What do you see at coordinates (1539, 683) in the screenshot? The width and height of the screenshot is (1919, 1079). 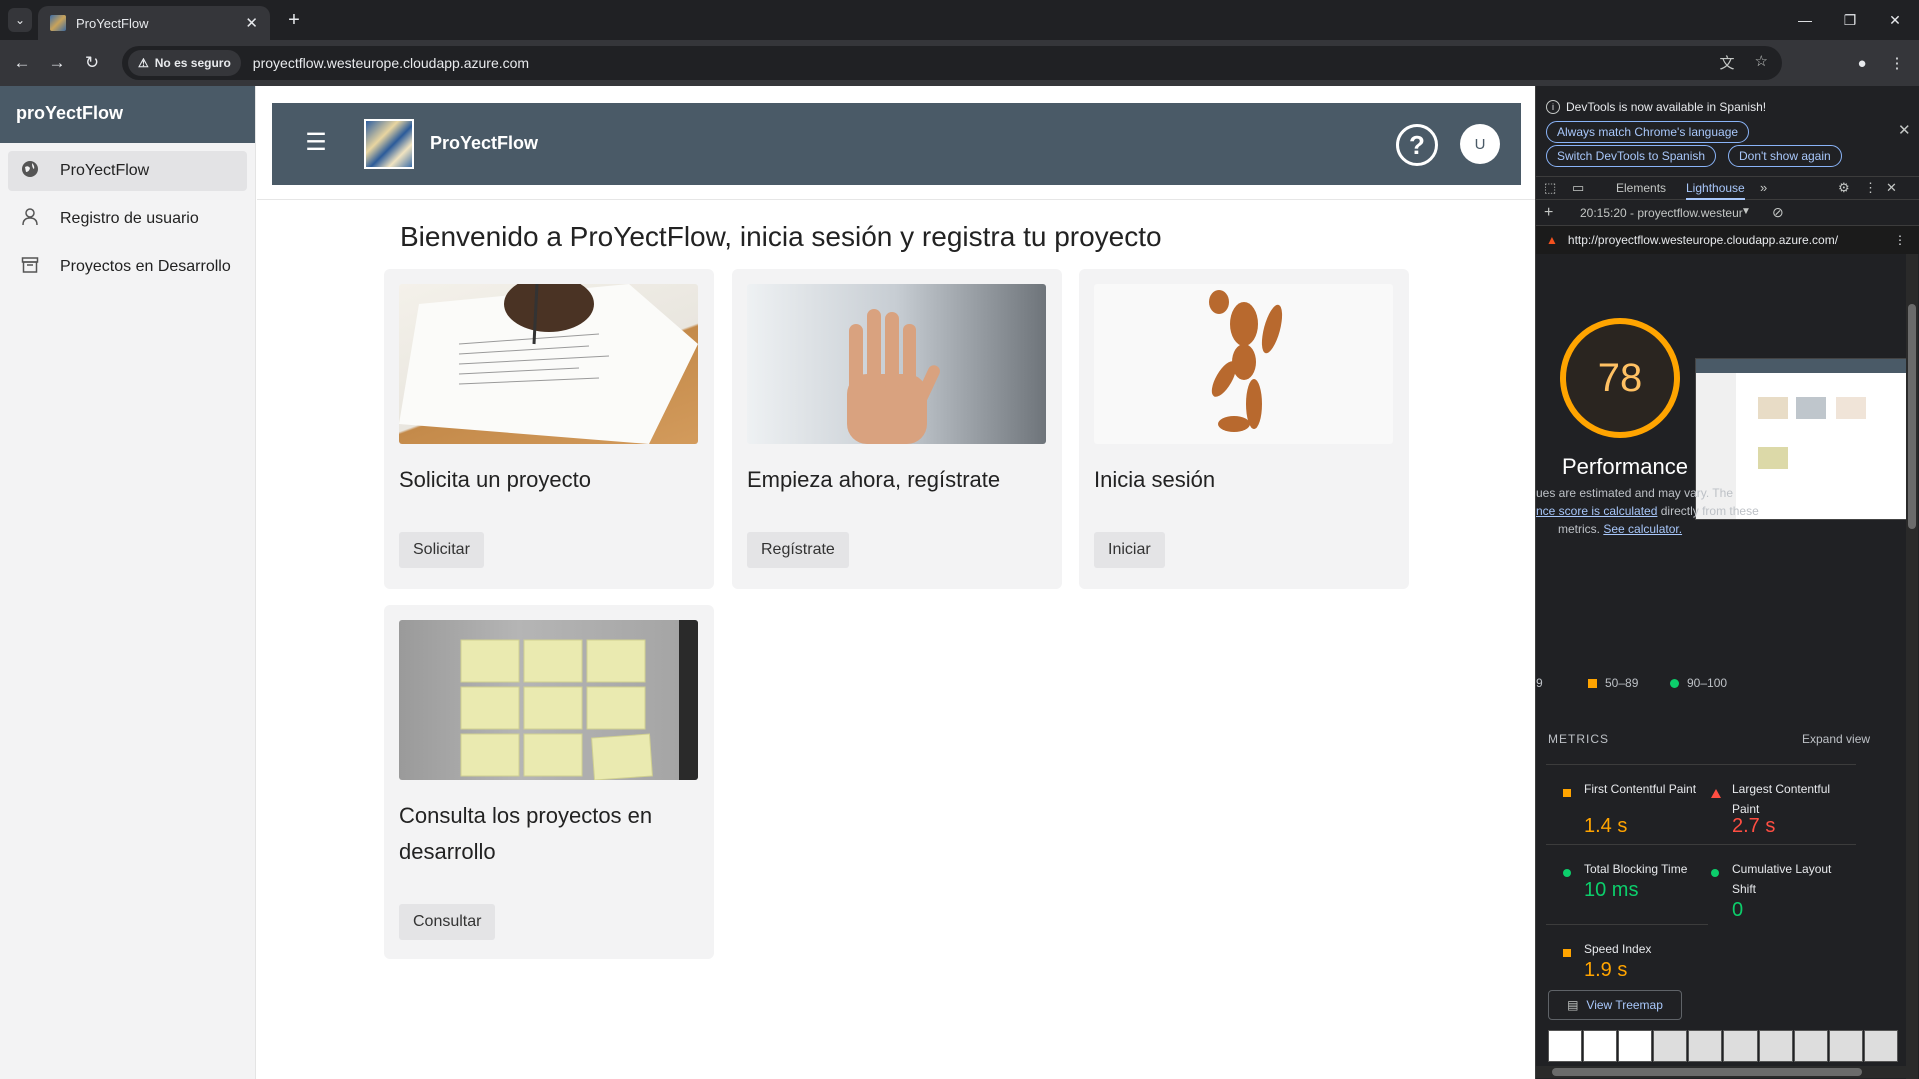 I see `legend-fail: 9` at bounding box center [1539, 683].